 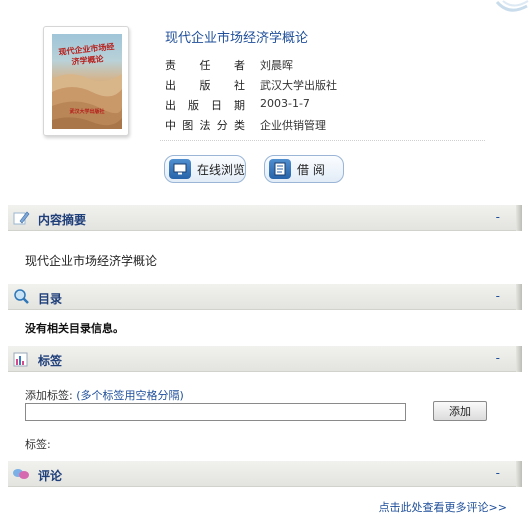 I want to click on add-tag-prompt: 添加标签: (多个标签用空格分隔), so click(x=104, y=395).